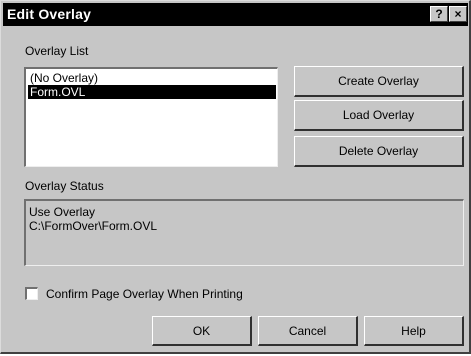 The image size is (471, 356). I want to click on list-item: Form.OVL, so click(152, 92).